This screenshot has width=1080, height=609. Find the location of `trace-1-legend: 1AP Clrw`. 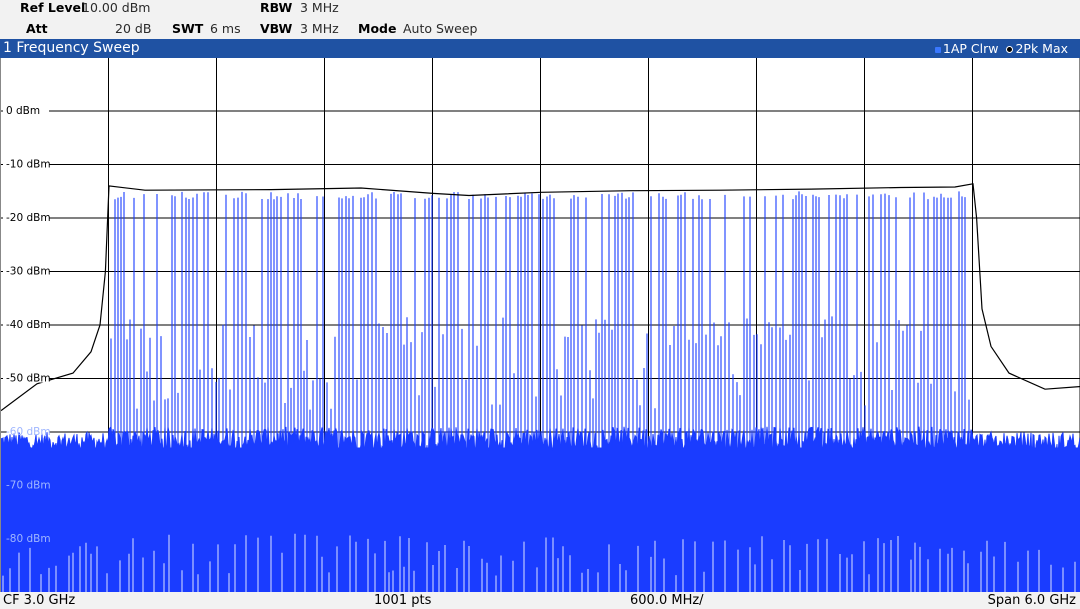

trace-1-legend: 1AP Clrw is located at coordinates (966, 48).